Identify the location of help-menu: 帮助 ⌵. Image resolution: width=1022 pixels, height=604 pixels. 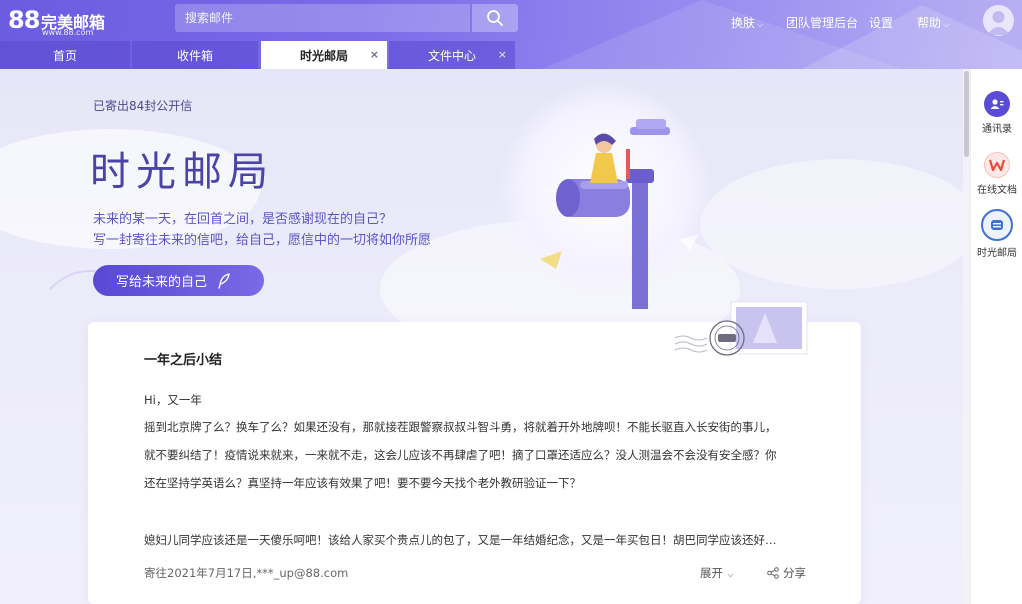
(933, 22).